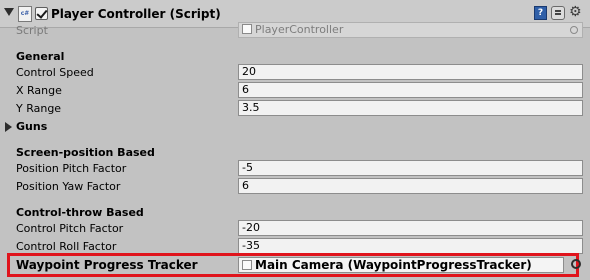  Describe the element at coordinates (136, 14) in the screenshot. I see `component-title: Player Controller (Script)` at that location.